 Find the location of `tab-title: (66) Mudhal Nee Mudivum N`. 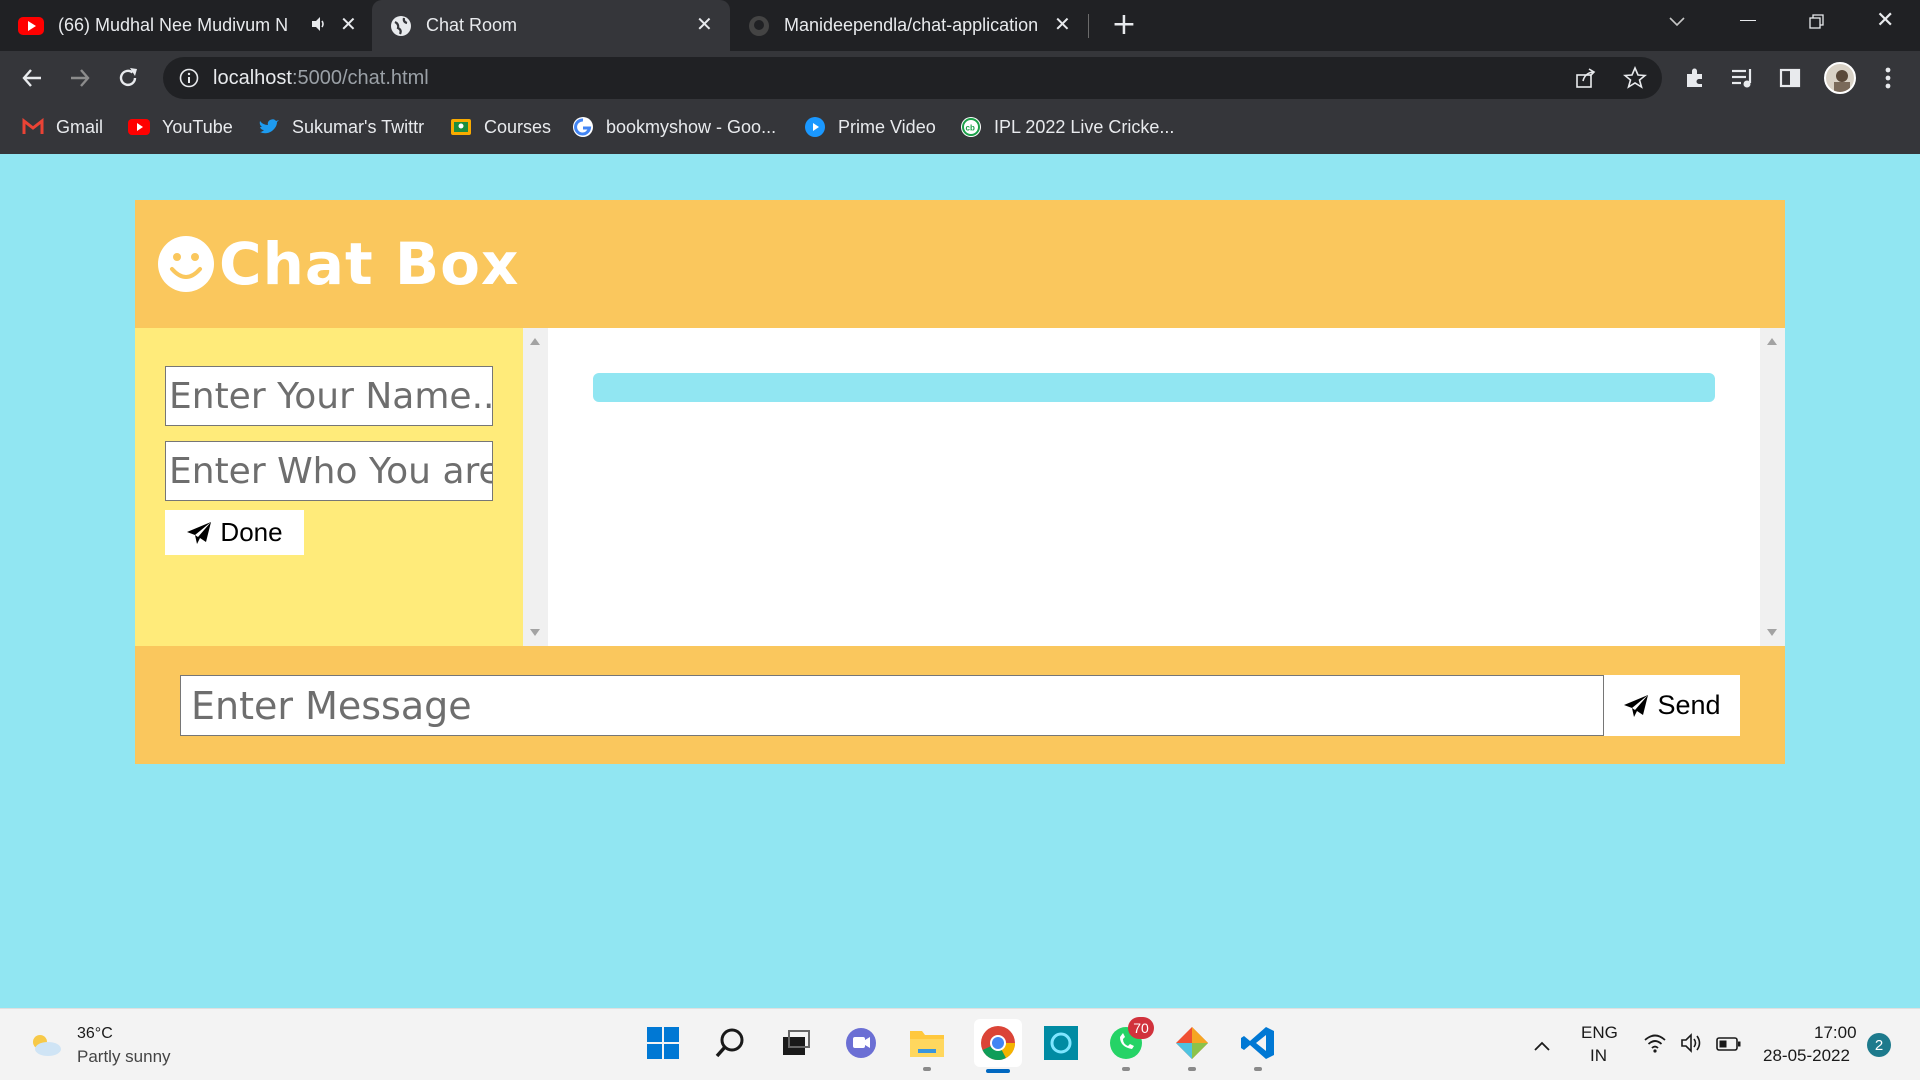

tab-title: (66) Mudhal Nee Mudivum N is located at coordinates (173, 25).